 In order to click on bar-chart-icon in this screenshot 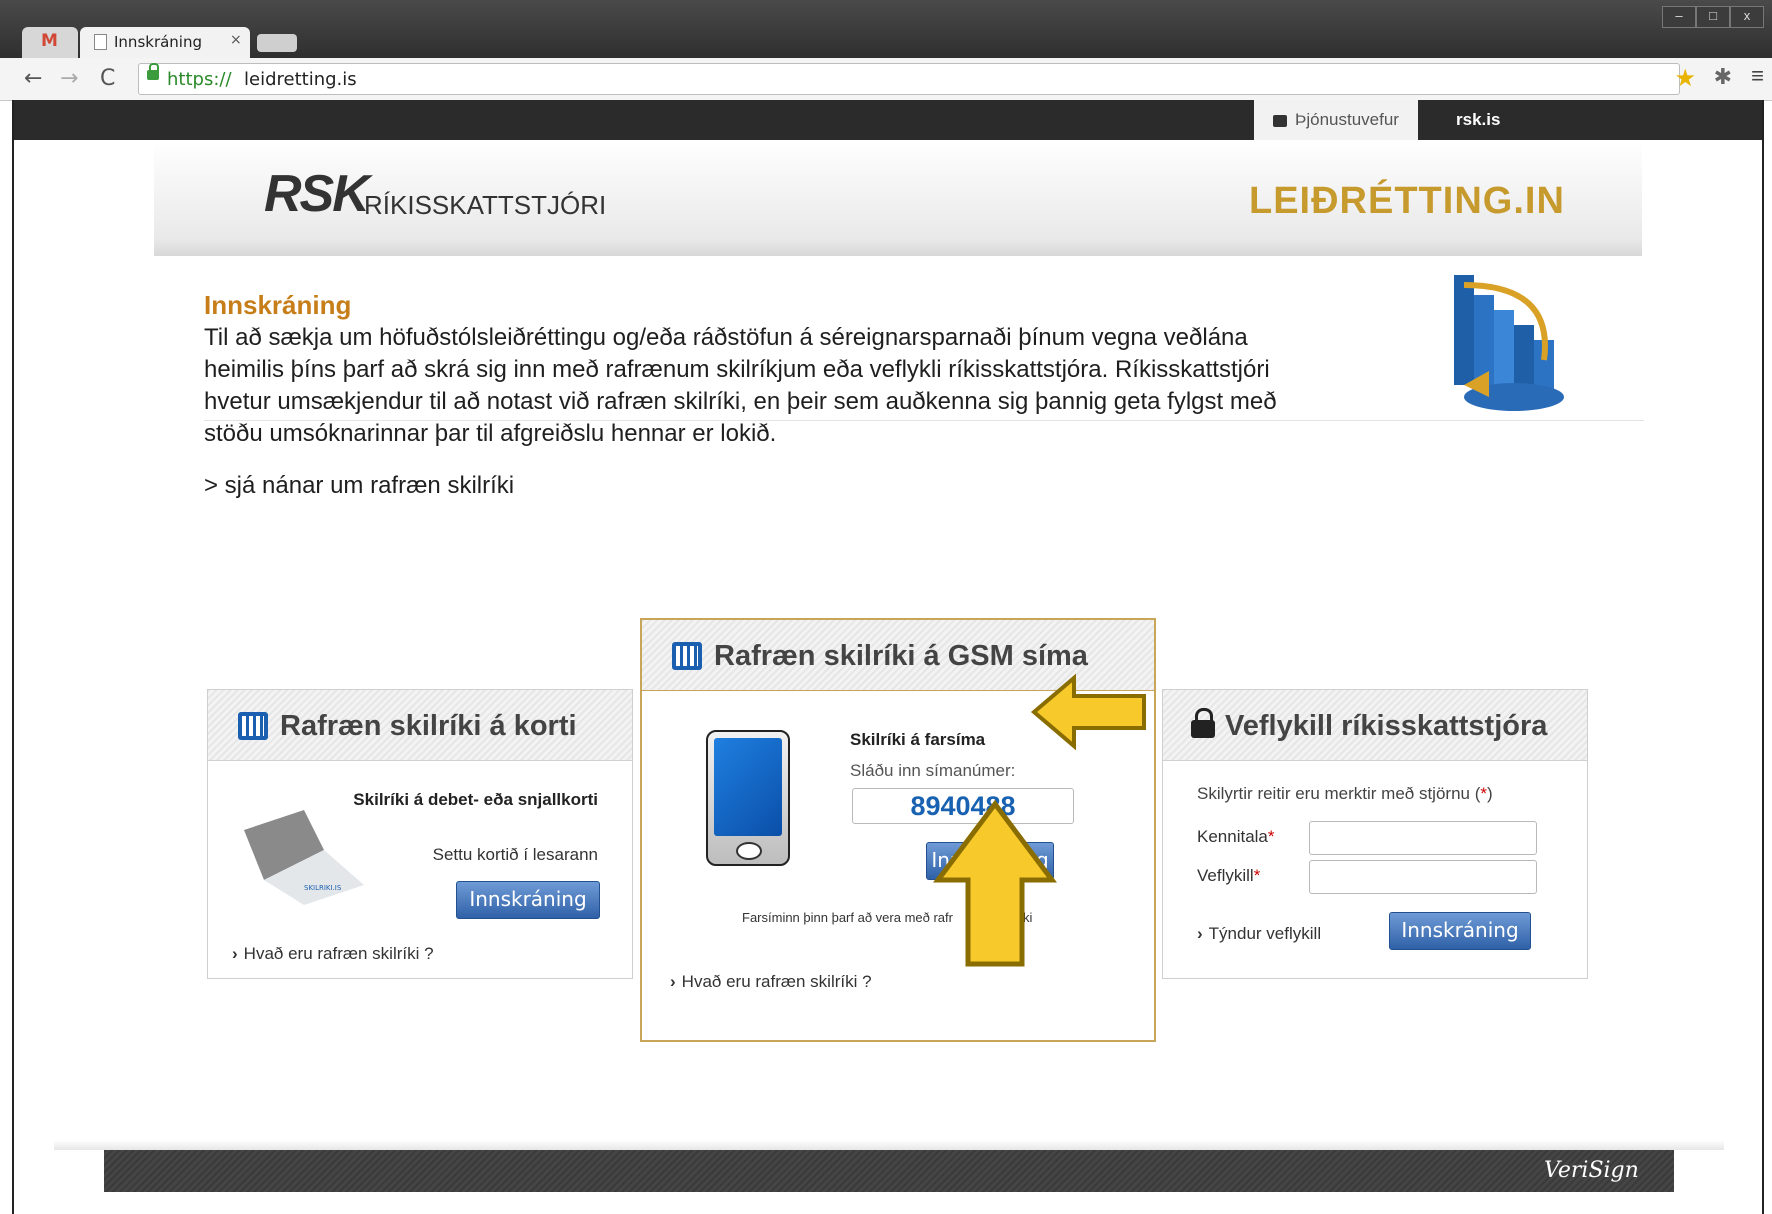, I will do `click(1509, 343)`.